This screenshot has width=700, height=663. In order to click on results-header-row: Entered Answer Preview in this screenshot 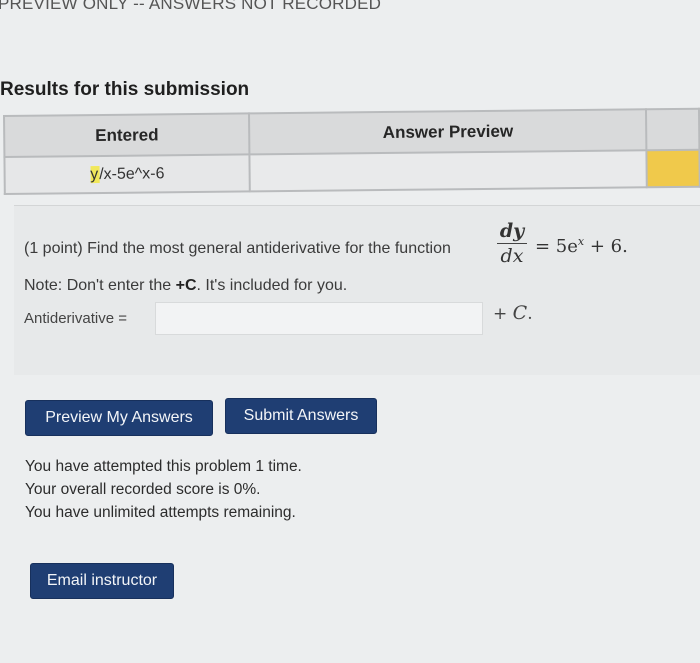, I will do `click(352, 133)`.